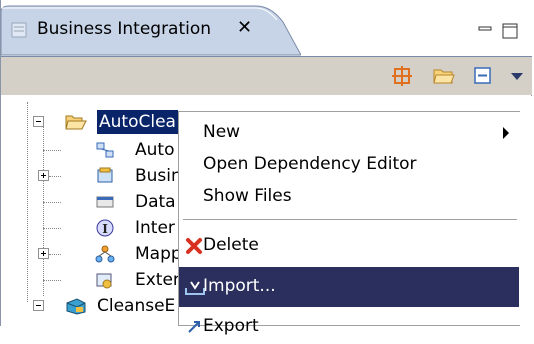  What do you see at coordinates (444, 76) in the screenshot?
I see `open-folder-icon` at bounding box center [444, 76].